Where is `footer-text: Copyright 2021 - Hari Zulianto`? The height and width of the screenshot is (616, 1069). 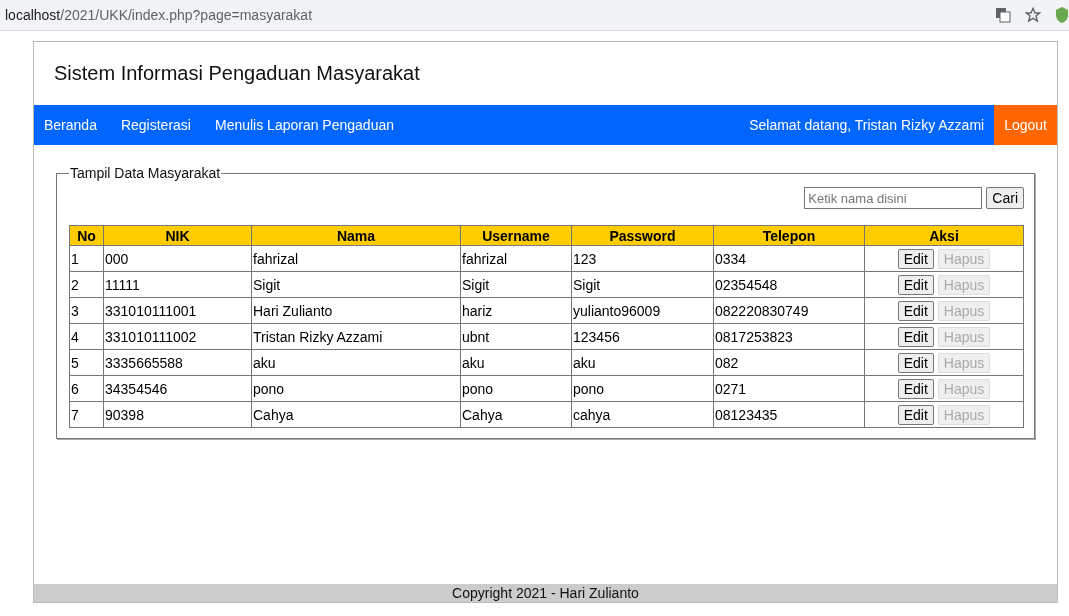
footer-text: Copyright 2021 - Hari Zulianto is located at coordinates (545, 593).